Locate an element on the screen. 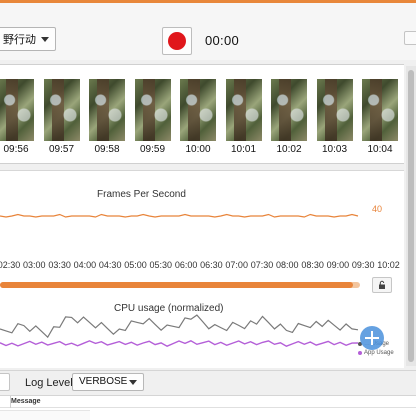 This screenshot has height=420, width=416. fps-line is located at coordinates (179, 215).